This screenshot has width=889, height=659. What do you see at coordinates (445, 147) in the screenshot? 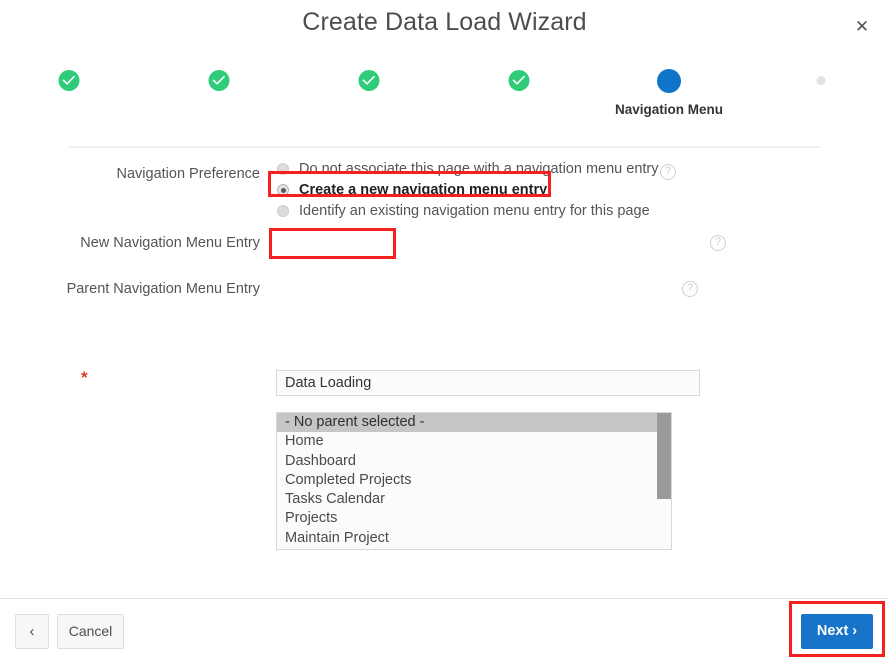
I see `progress-track` at bounding box center [445, 147].